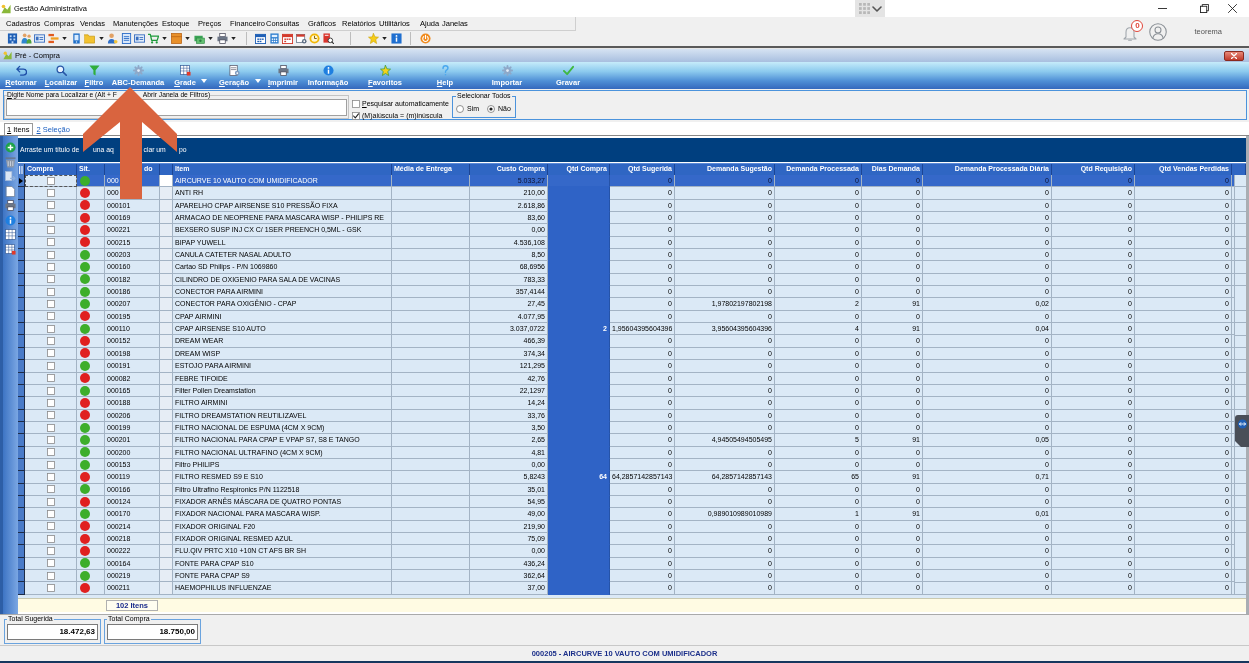 This screenshot has height=663, width=1249. What do you see at coordinates (876, 8) in the screenshot?
I see `chevron-down-icon` at bounding box center [876, 8].